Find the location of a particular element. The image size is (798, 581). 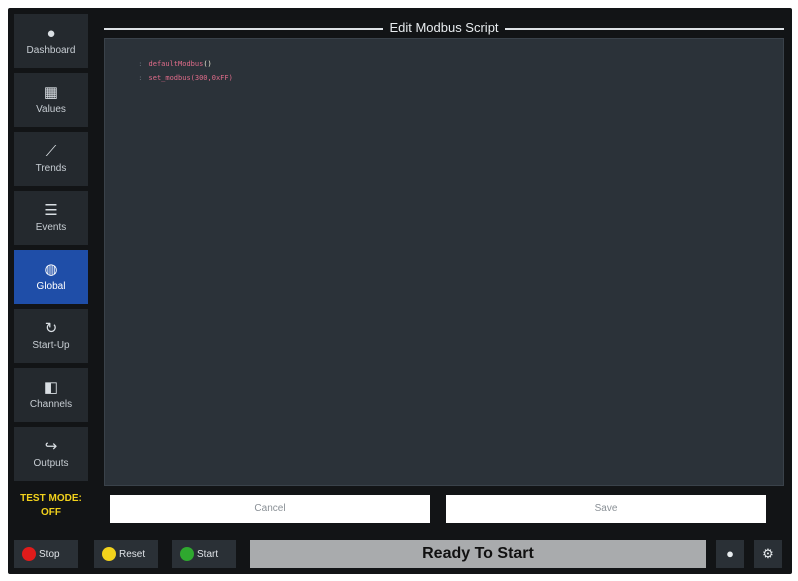

code-text: defaultModbus is located at coordinates (176, 64).